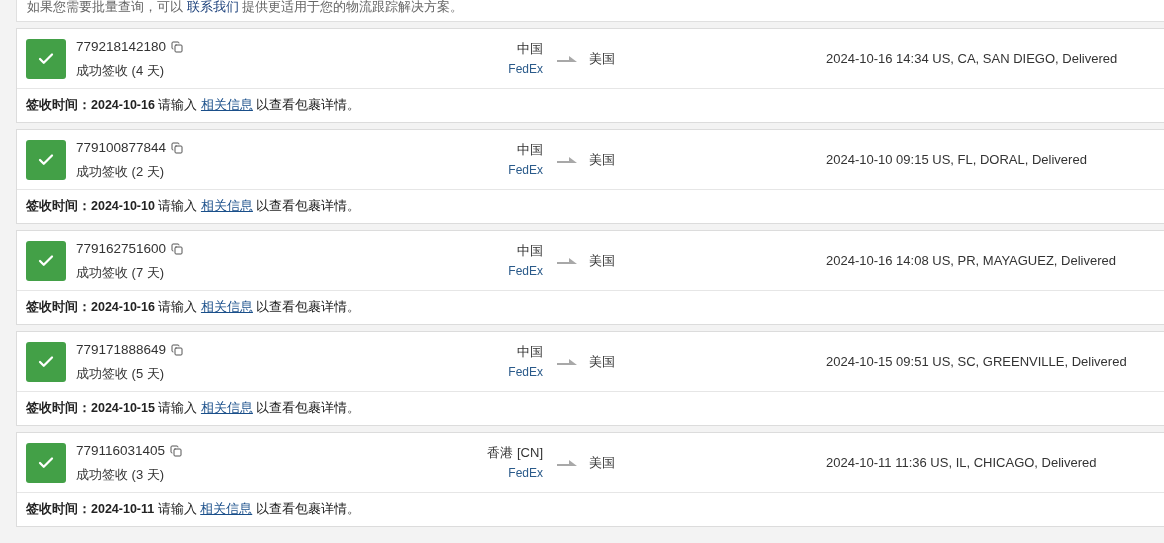  Describe the element at coordinates (121, 148) in the screenshot. I see `tracking-number: 779100877844` at that location.